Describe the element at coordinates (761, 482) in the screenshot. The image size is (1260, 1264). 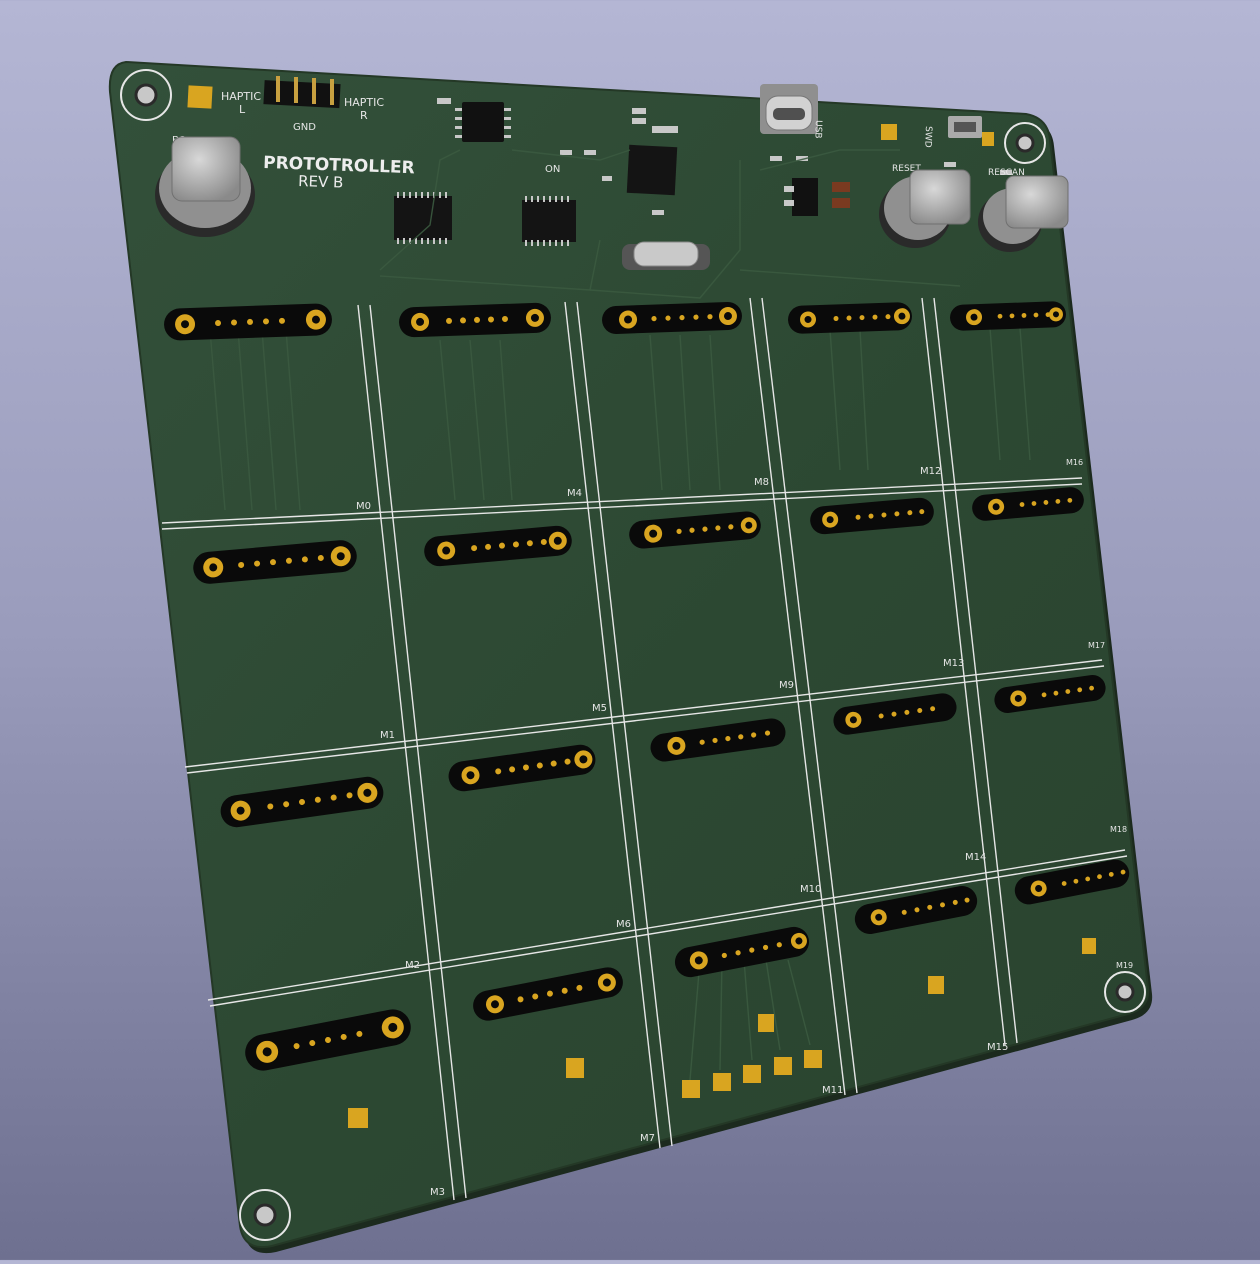
I see `module-label-m8: M8` at that location.